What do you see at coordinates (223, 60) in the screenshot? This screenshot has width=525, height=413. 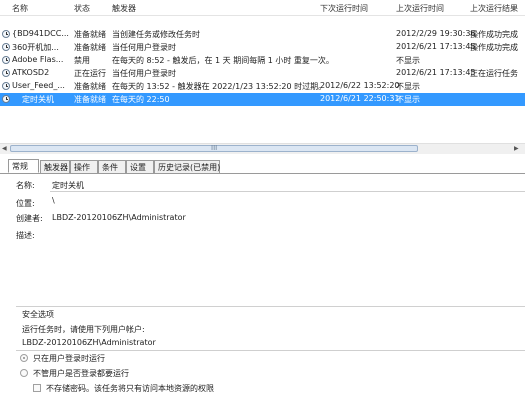 I see `task-trigger: 在每天的 8:52 - 触发后，在 1 天 期间每隔 1 小时 重复一次。` at bounding box center [223, 60].